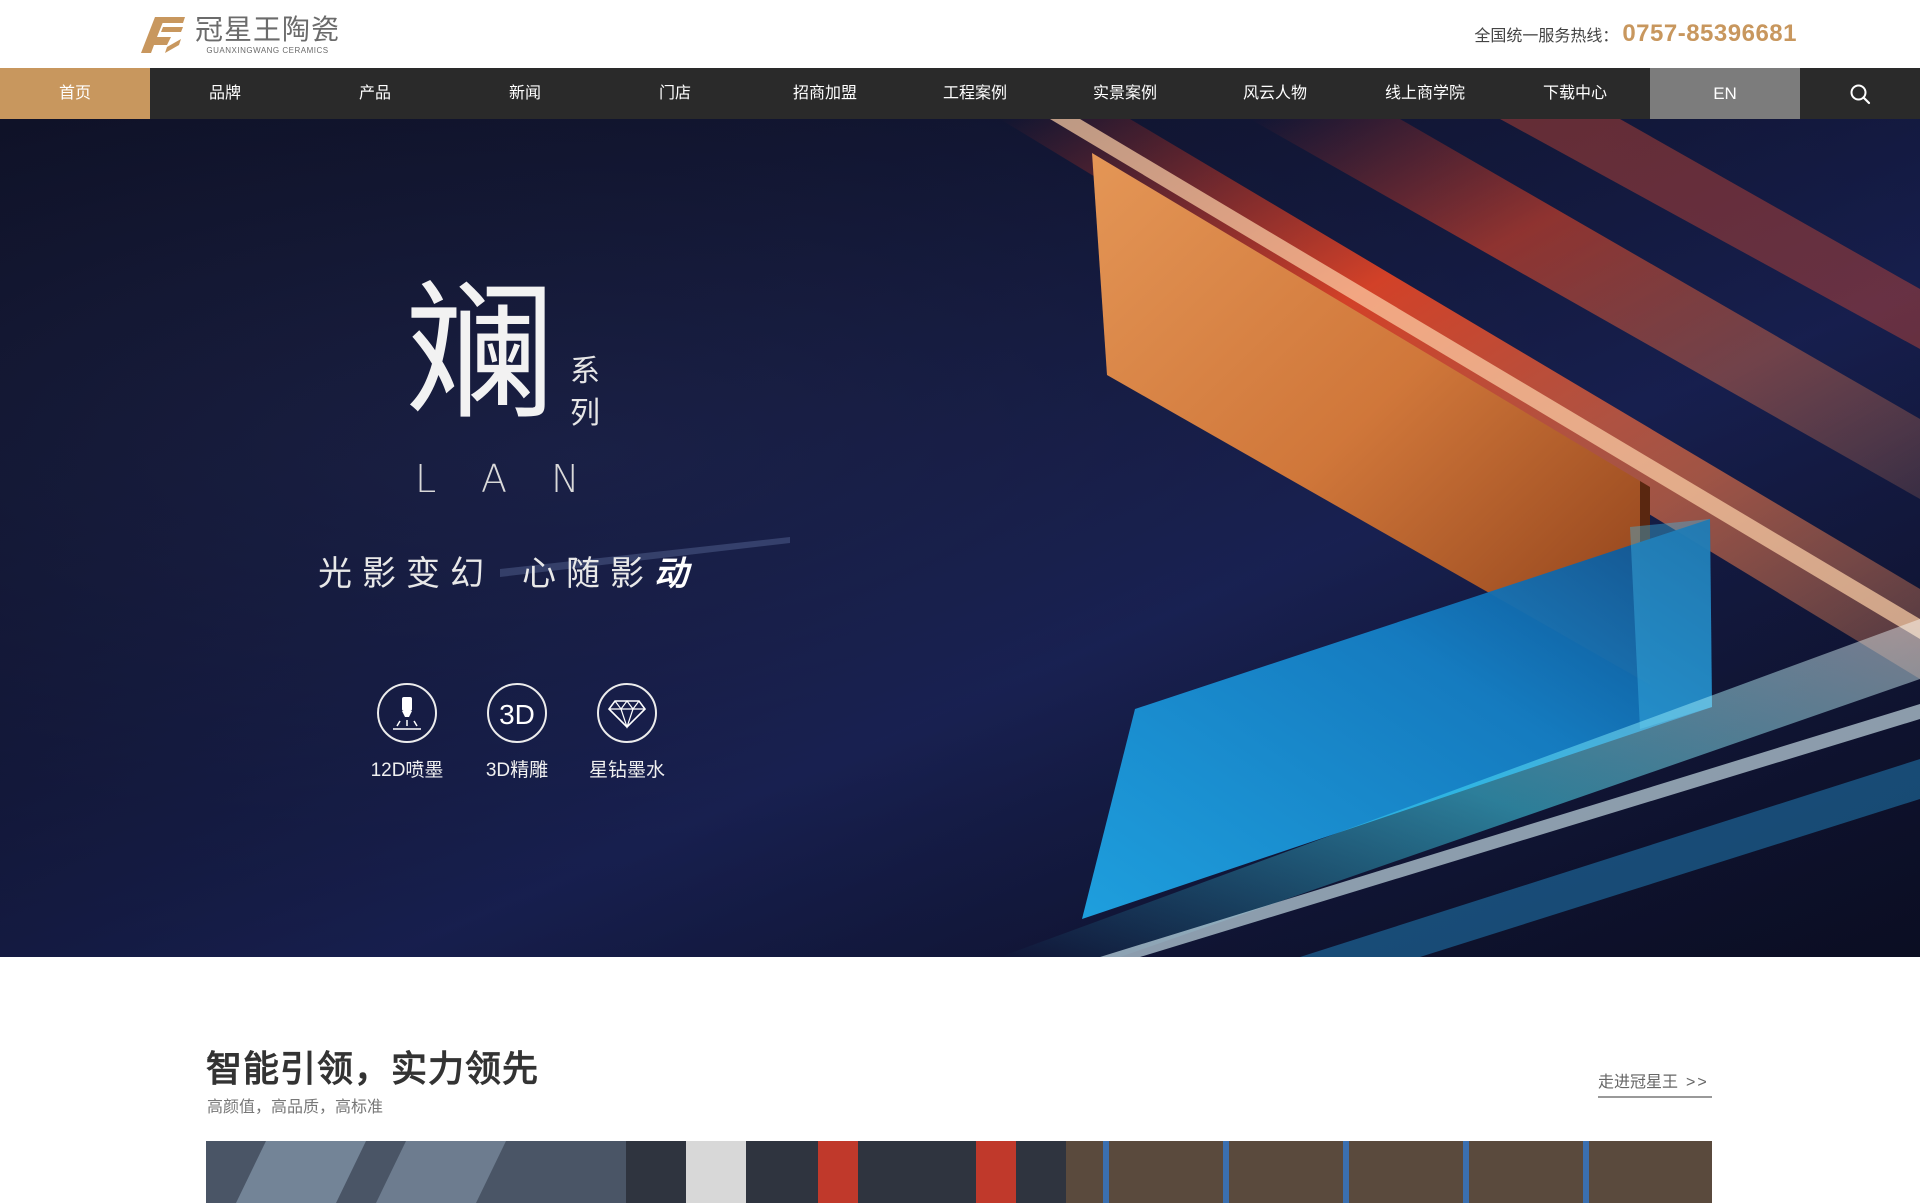 Image resolution: width=1920 pixels, height=1203 pixels. I want to click on factory-photo, so click(959, 1172).